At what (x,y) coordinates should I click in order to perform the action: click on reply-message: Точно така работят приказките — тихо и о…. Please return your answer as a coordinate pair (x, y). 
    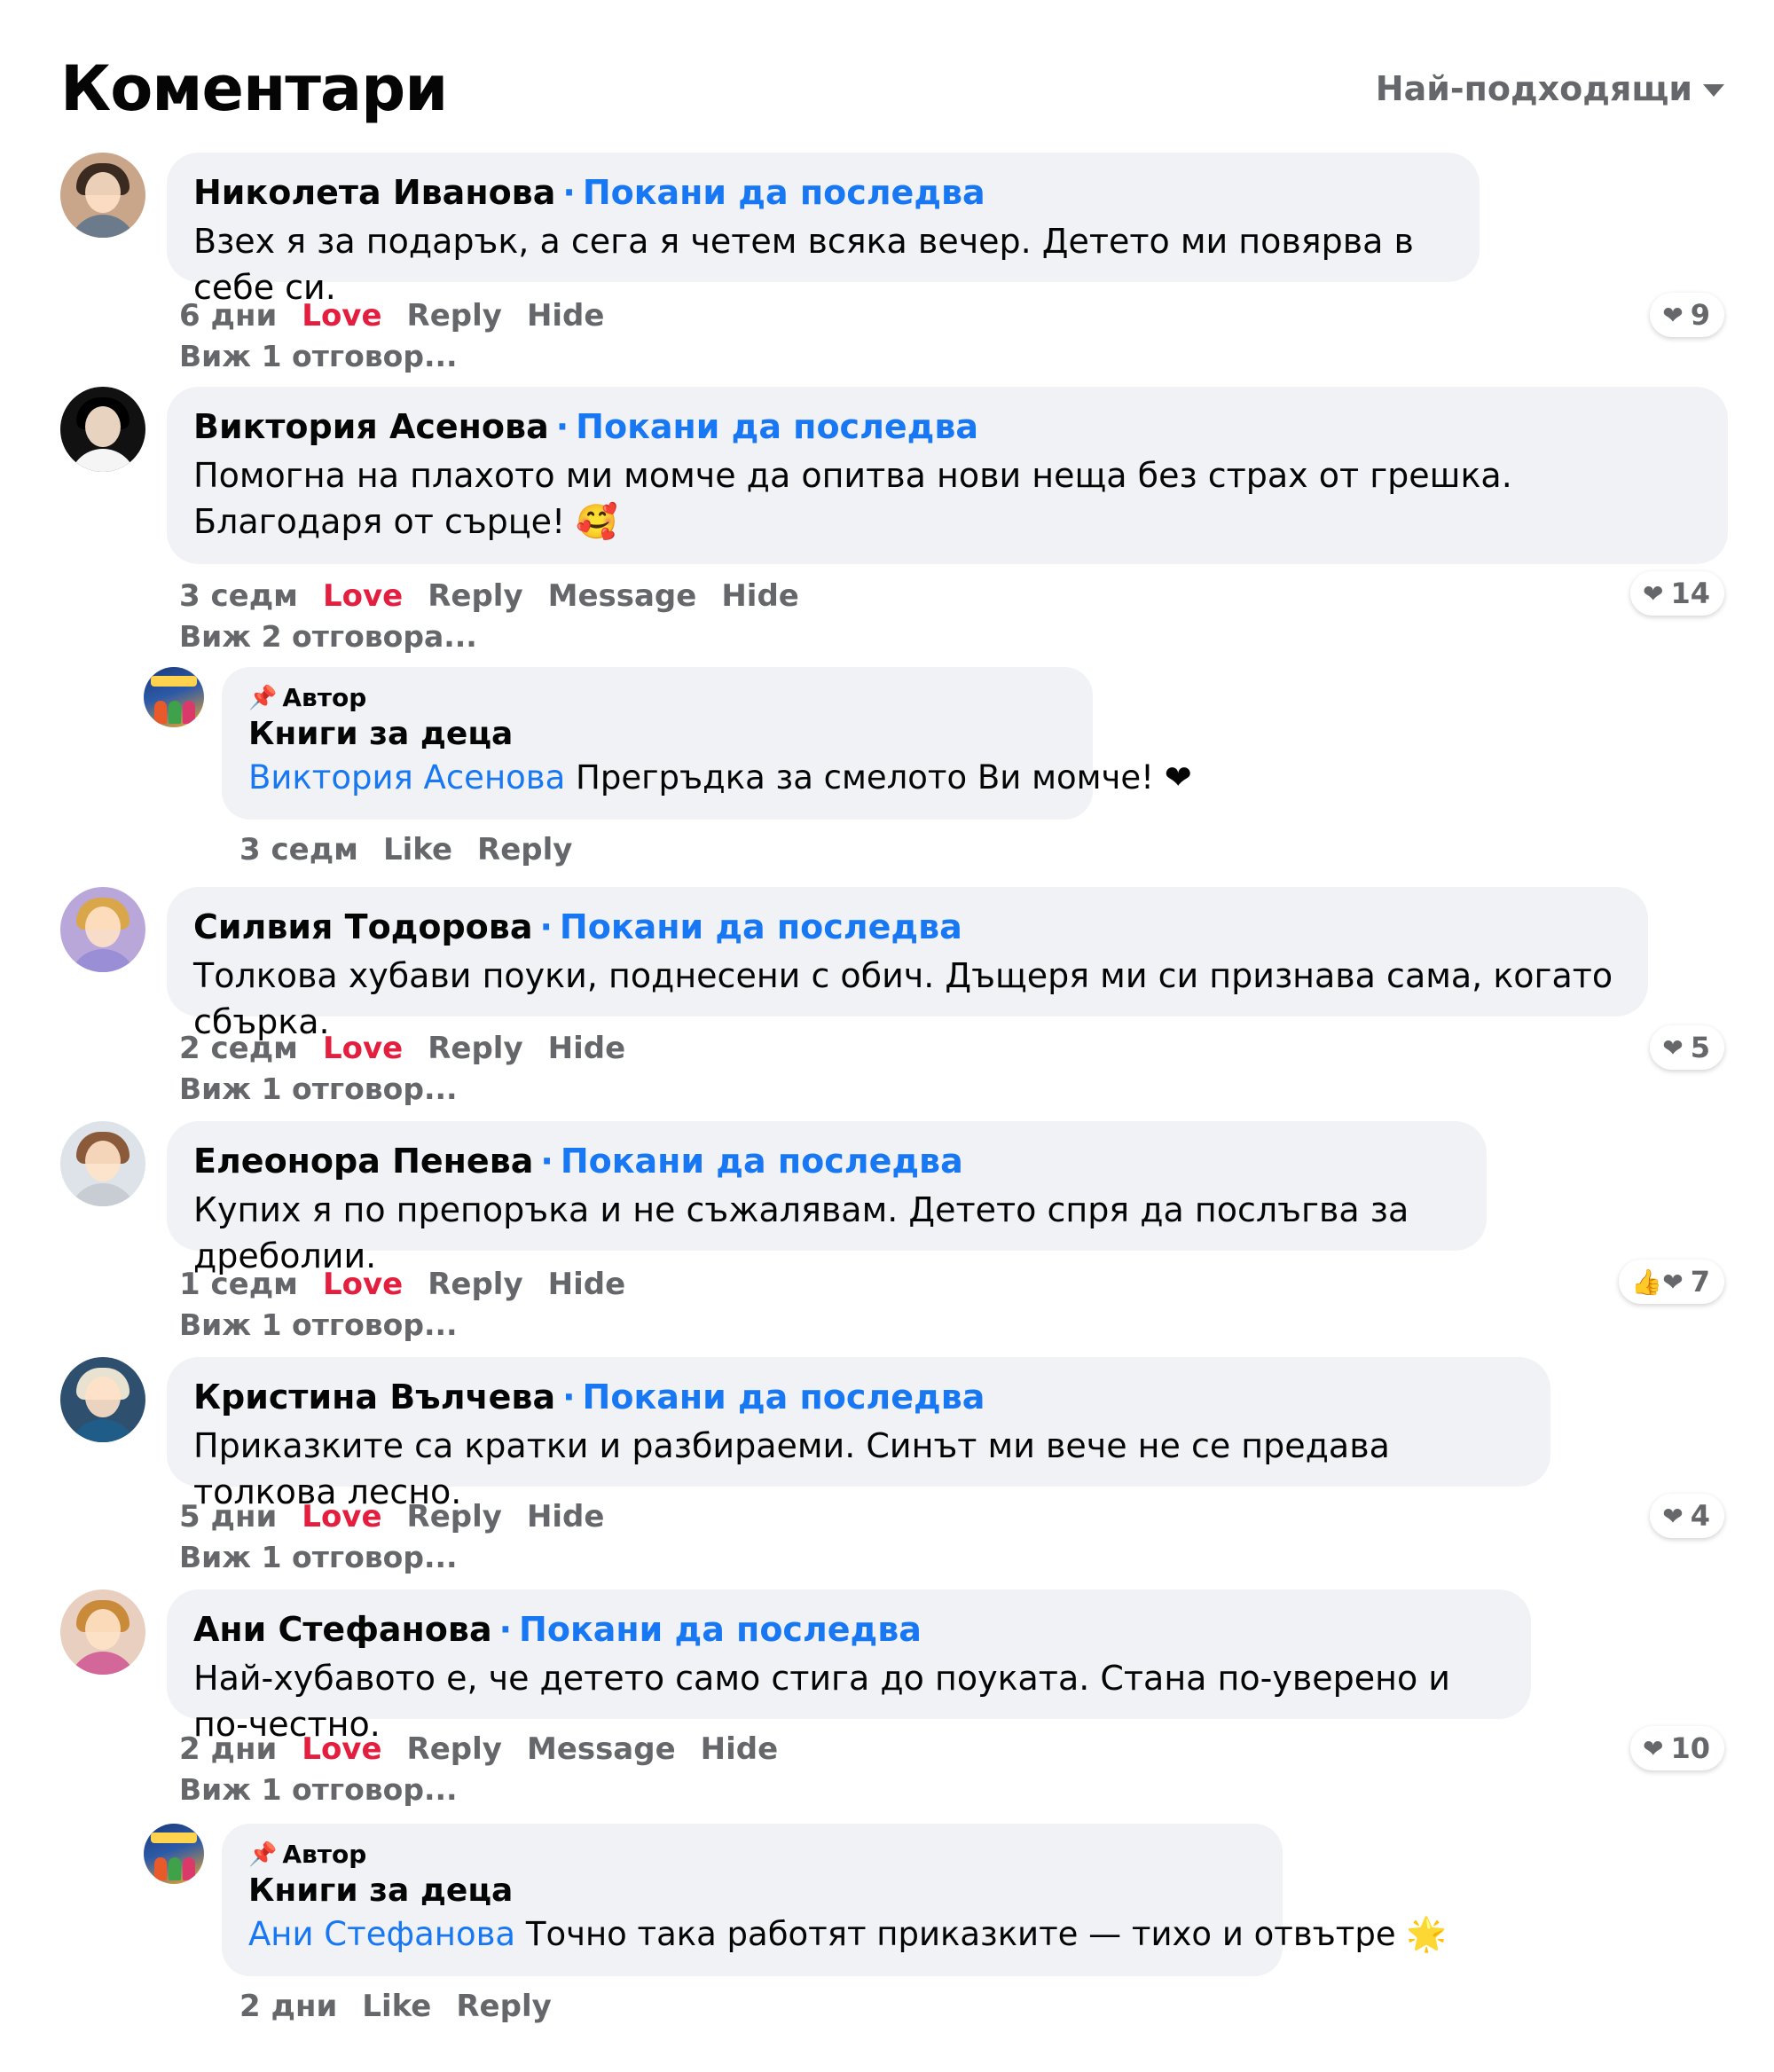
    Looking at the image, I should click on (986, 1934).